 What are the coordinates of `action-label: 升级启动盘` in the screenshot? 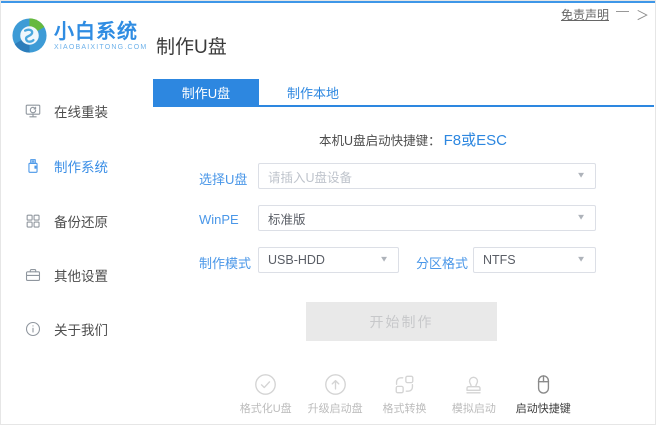 It's located at (335, 409).